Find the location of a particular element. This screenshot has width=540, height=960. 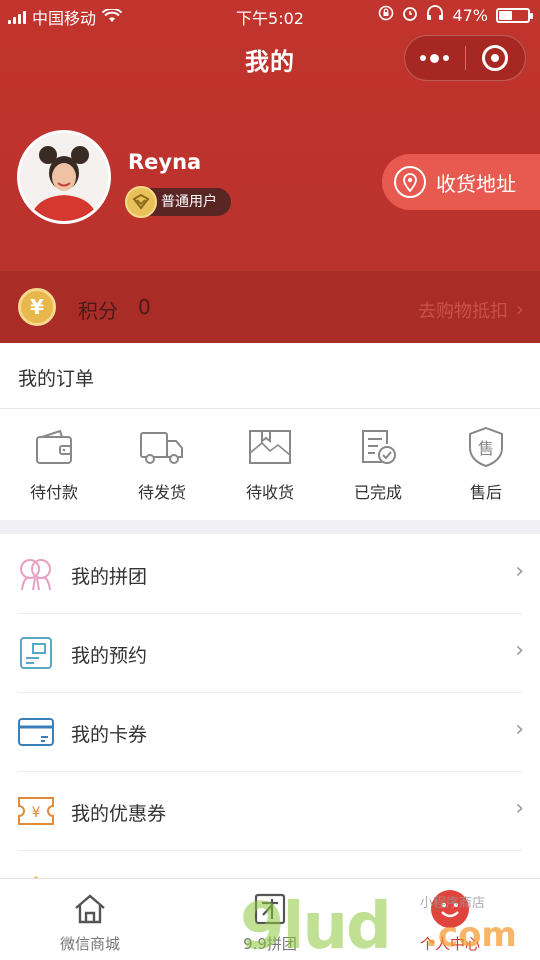

more-menu-button is located at coordinates (435, 58).